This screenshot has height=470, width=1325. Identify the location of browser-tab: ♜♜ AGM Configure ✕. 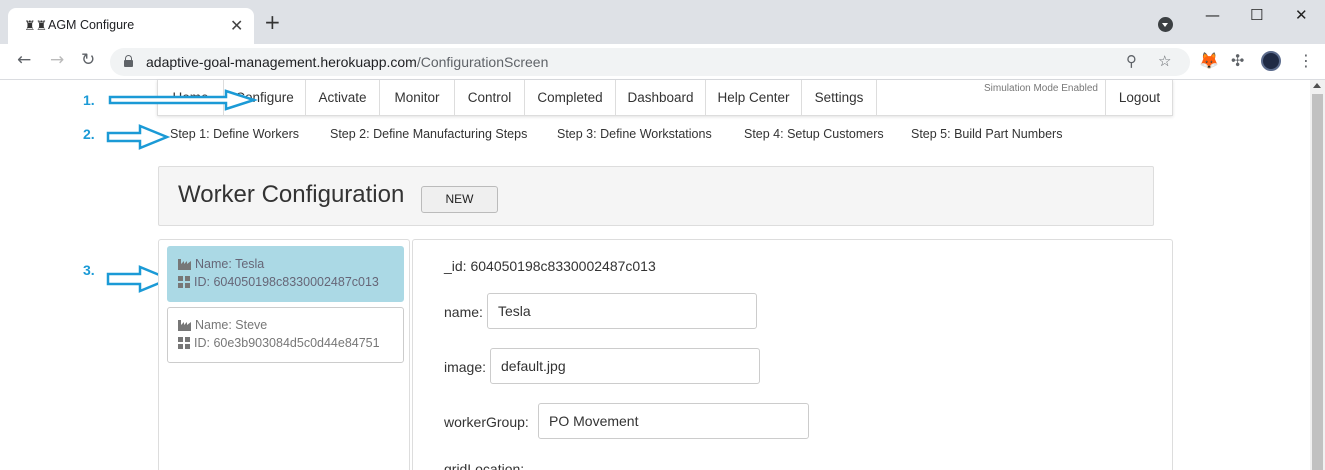
(131, 26).